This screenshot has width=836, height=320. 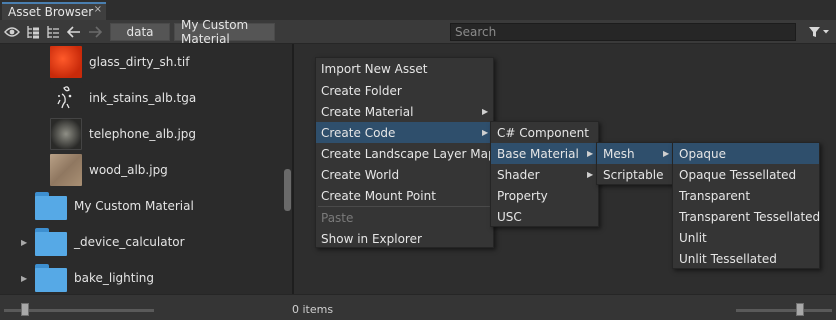 What do you see at coordinates (337, 217) in the screenshot?
I see `menu-item-paste: Paste` at bounding box center [337, 217].